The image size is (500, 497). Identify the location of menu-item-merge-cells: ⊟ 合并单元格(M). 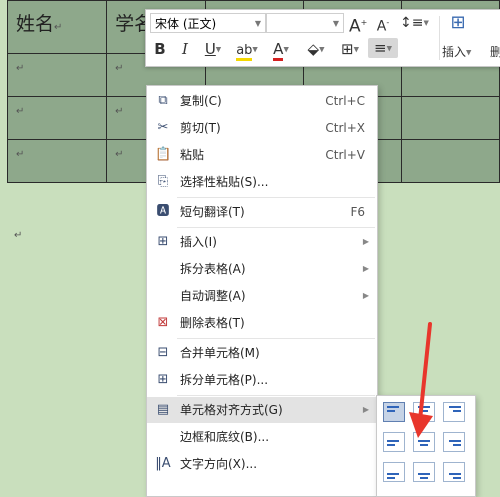
(262, 353).